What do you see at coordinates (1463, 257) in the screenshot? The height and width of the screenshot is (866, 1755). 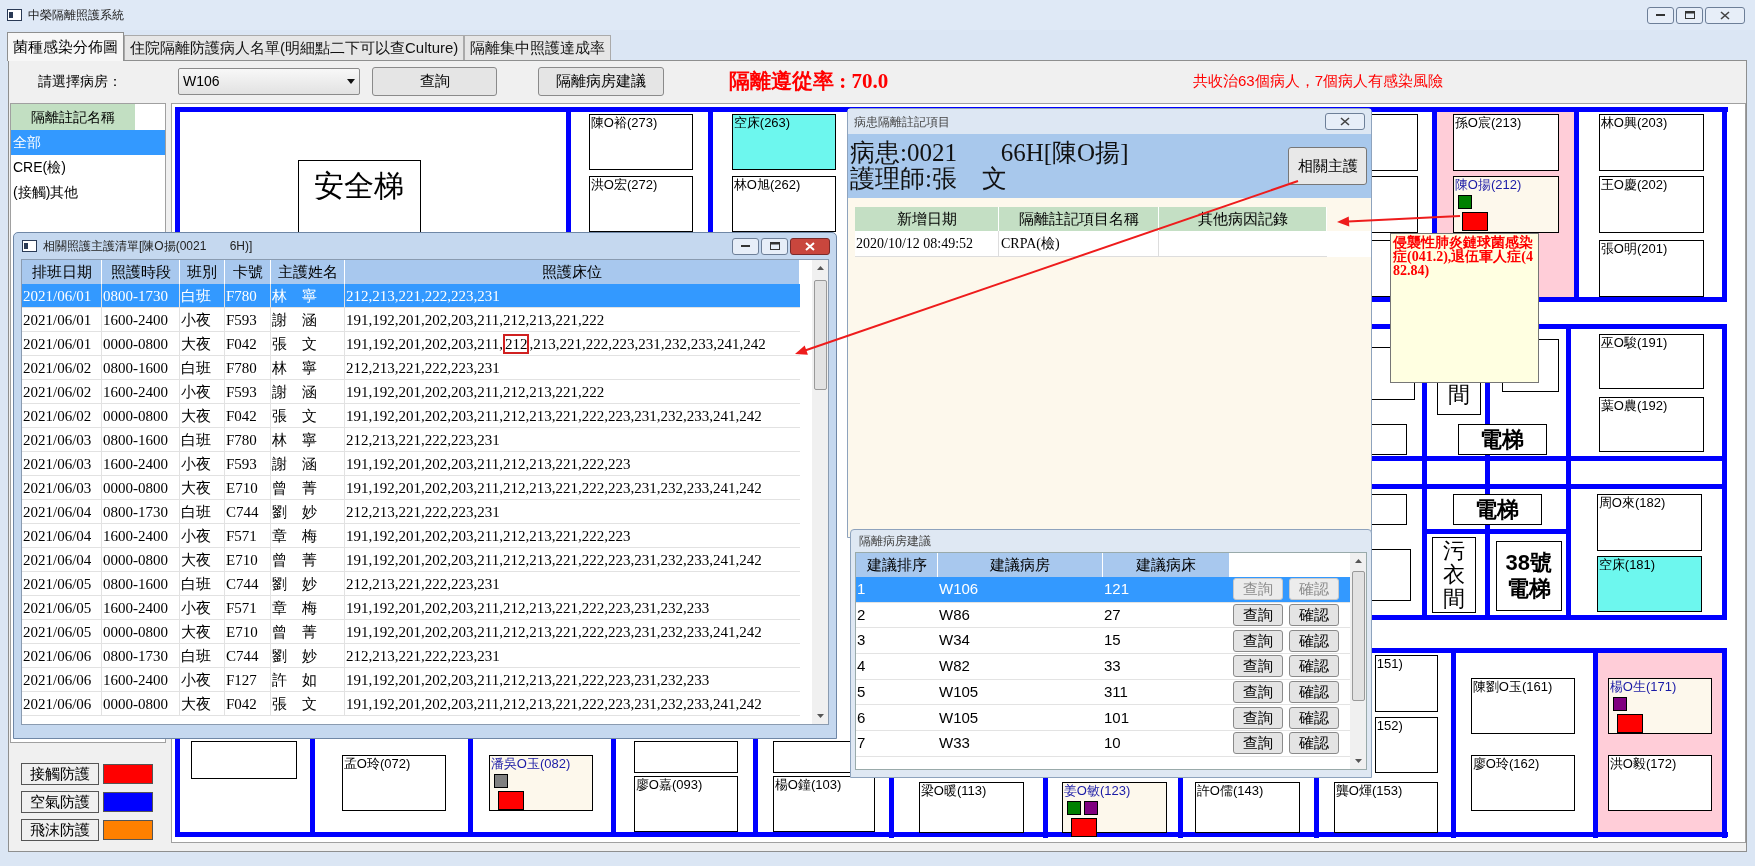 I see `diagnosis-text: 侵襲性肺炎鏈球菌感染症(041.2),退伍軍人症(482.84)` at bounding box center [1463, 257].